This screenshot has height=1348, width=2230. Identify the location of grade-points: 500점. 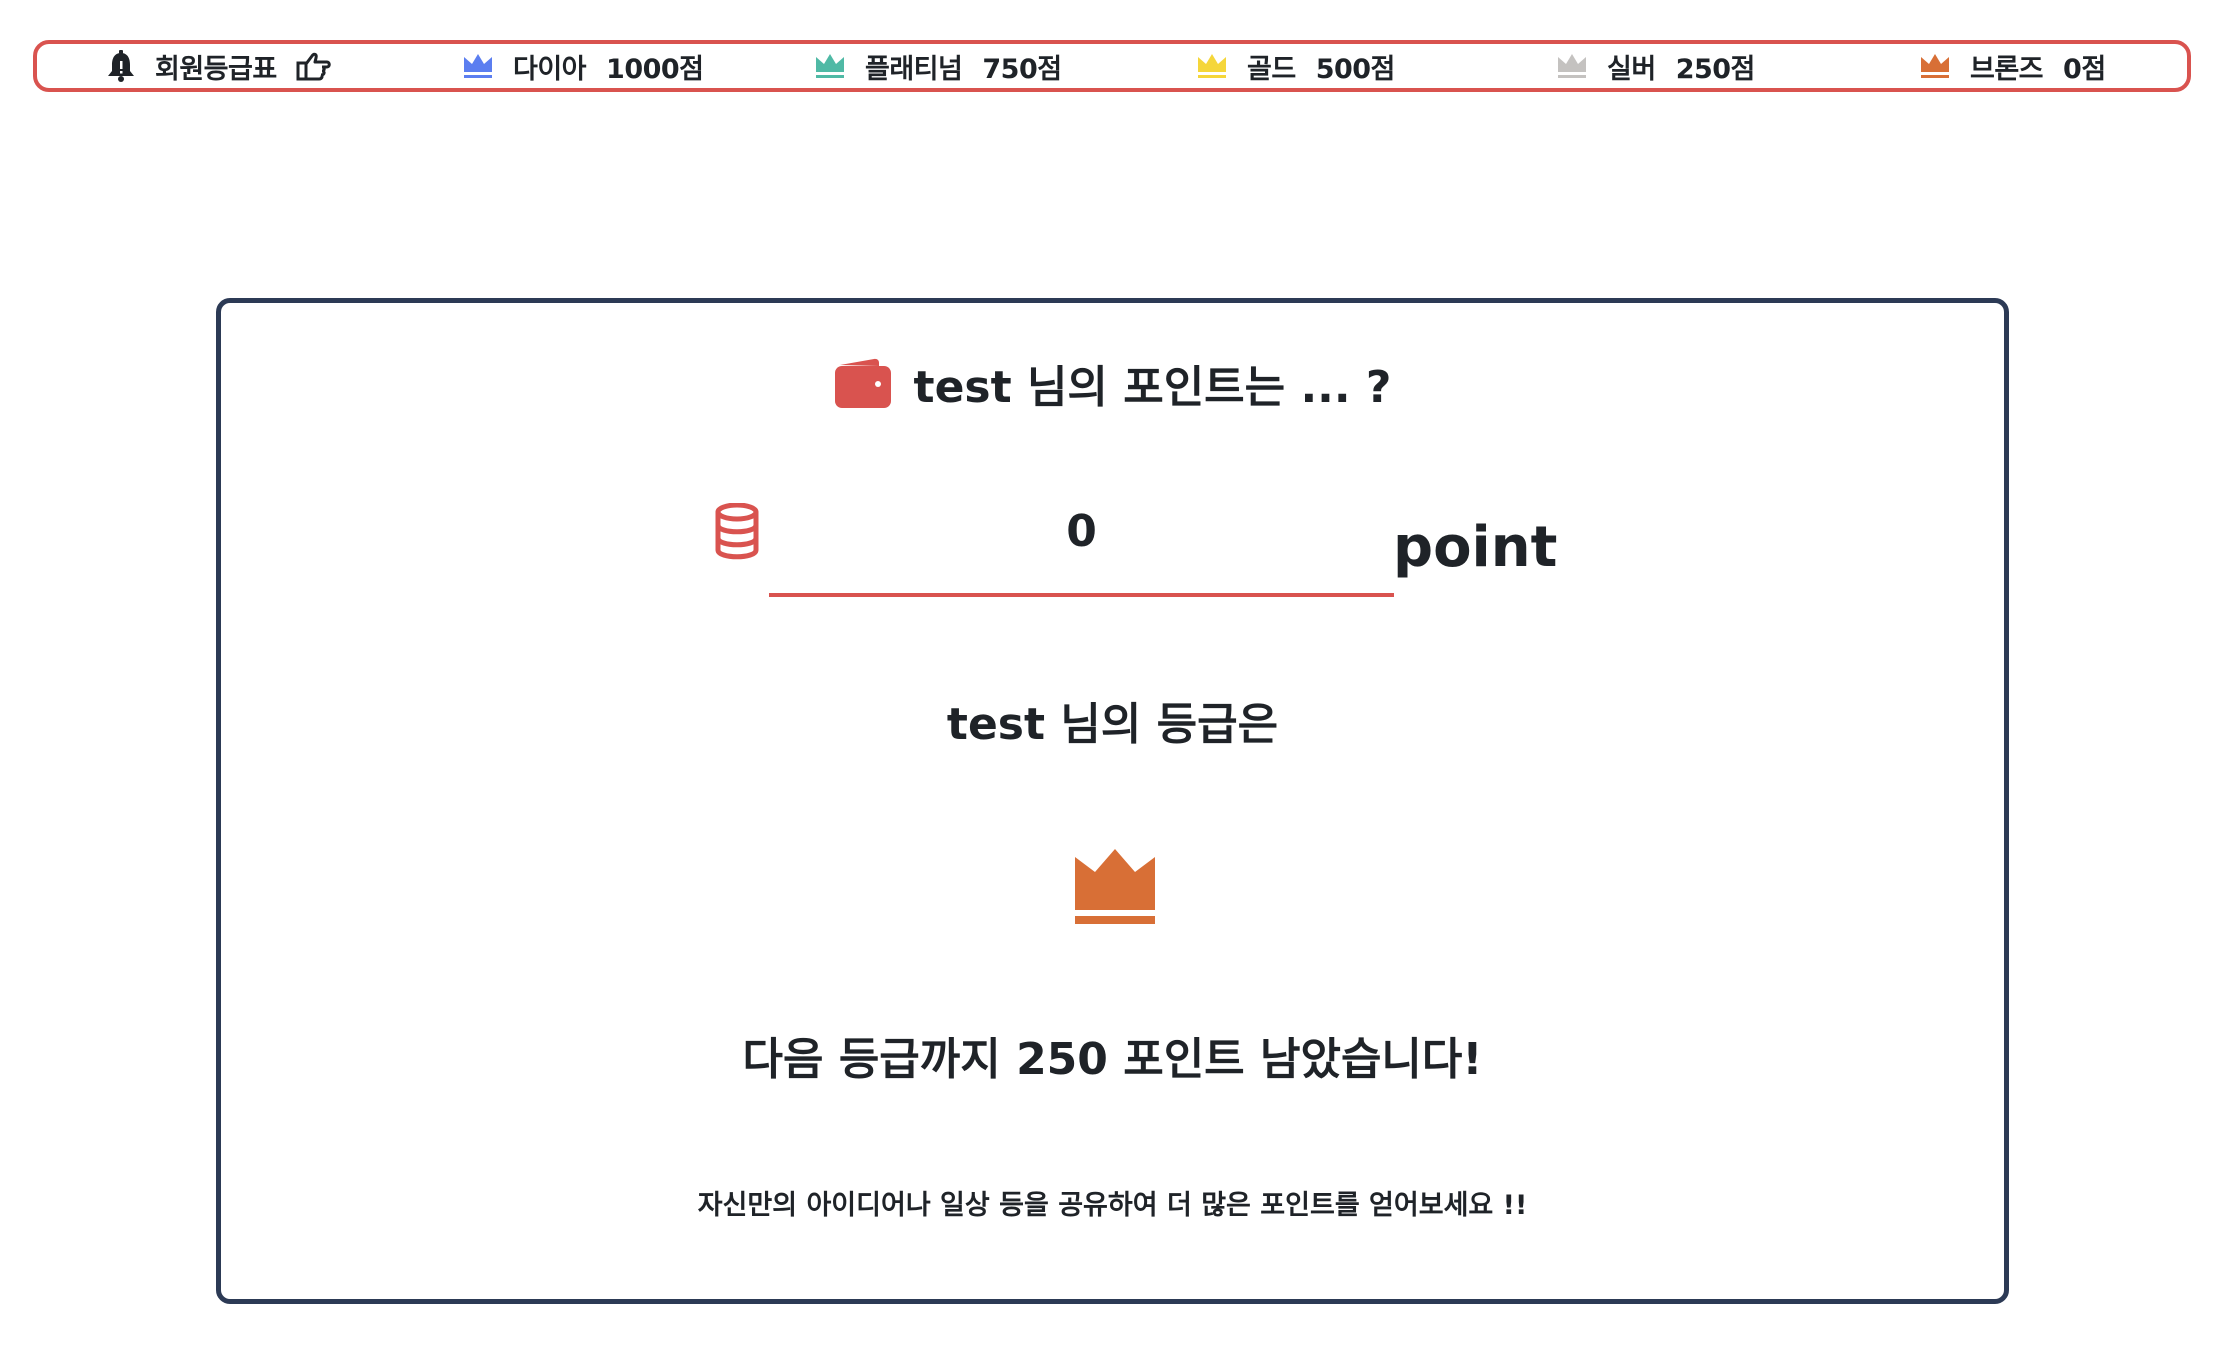
(1355, 69).